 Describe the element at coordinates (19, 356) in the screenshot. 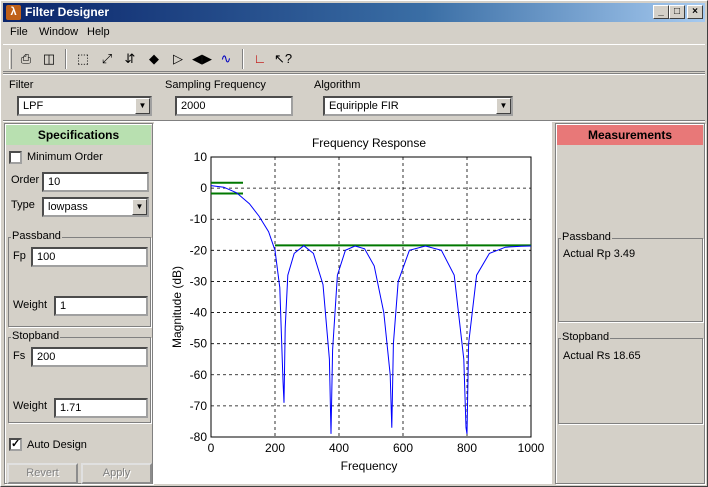

I see `fs-label: Fs` at that location.